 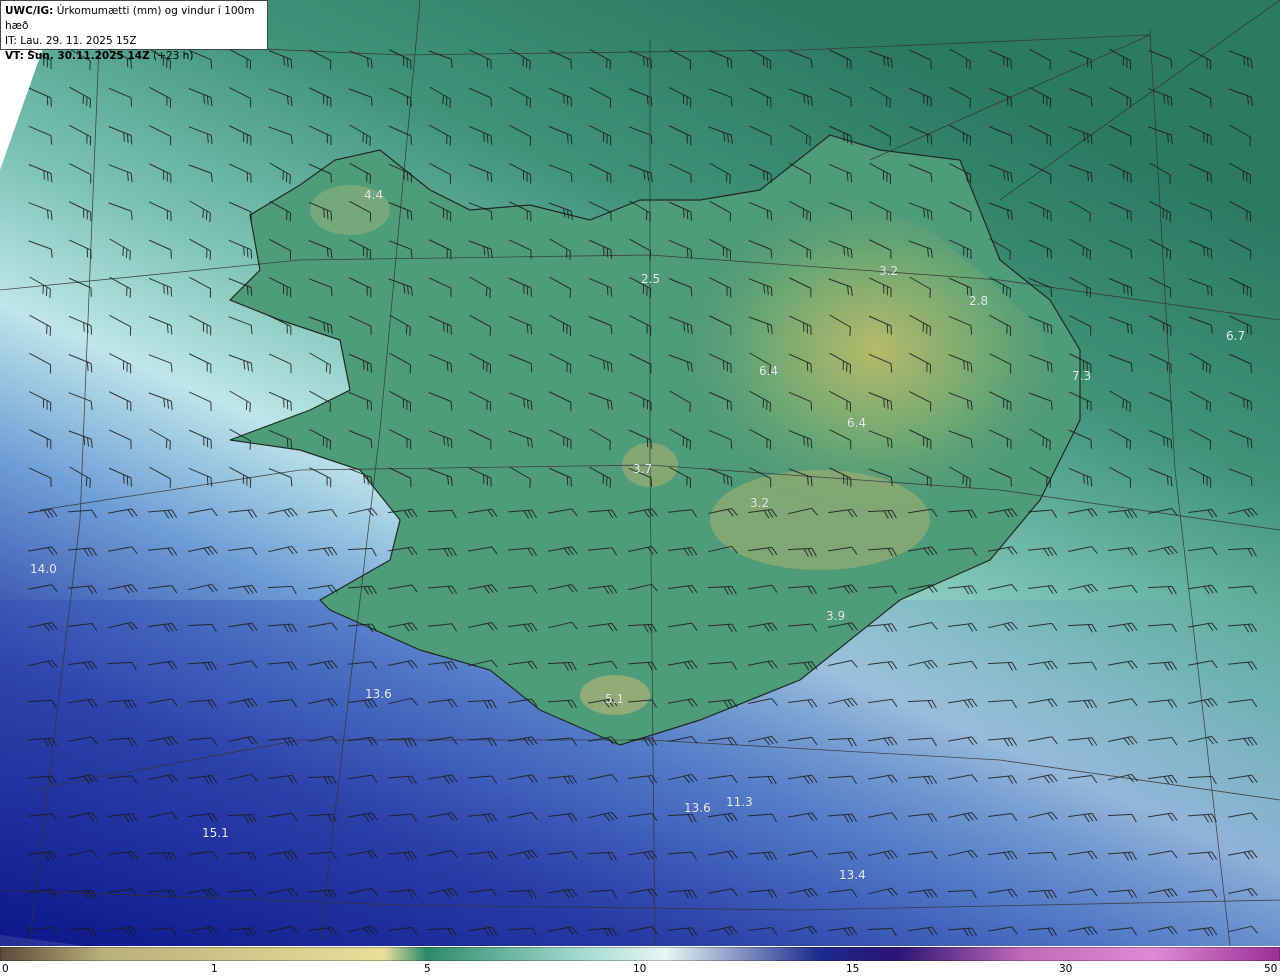 What do you see at coordinates (214, 969) in the screenshot?
I see `colorbar-tick: 1` at bounding box center [214, 969].